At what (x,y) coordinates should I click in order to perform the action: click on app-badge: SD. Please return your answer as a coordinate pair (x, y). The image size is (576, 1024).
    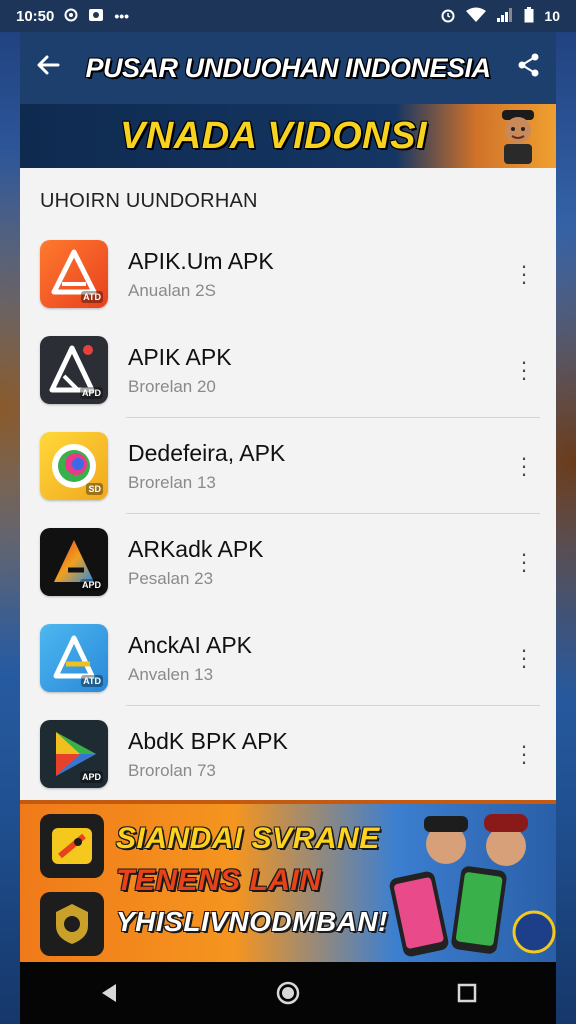
    Looking at the image, I should click on (94, 489).